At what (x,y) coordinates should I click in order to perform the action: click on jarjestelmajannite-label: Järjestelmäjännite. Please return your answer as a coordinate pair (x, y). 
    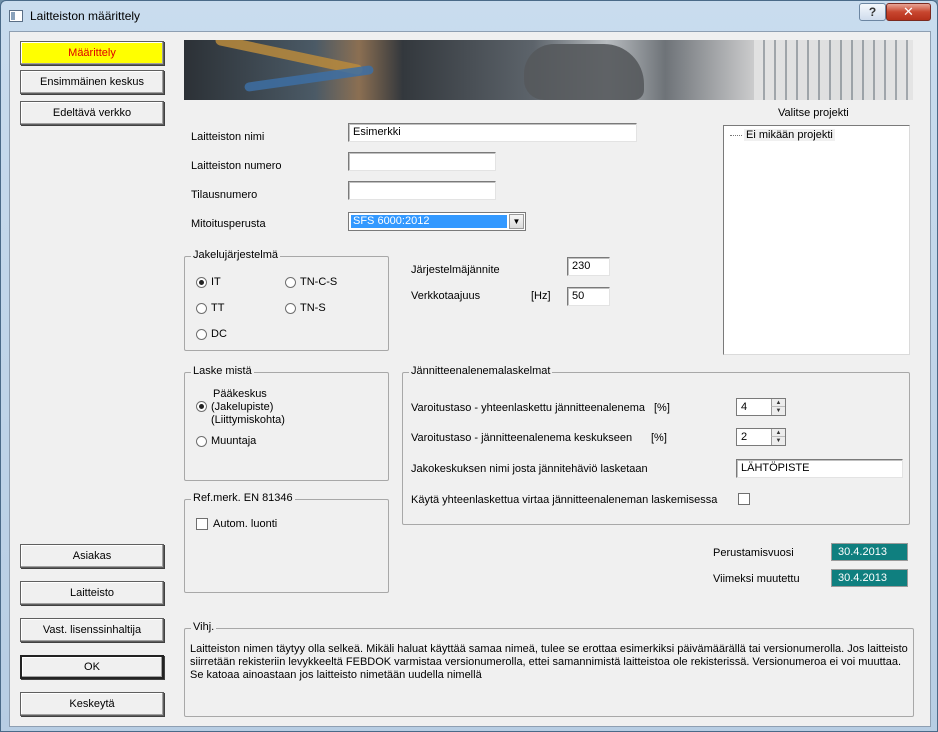
    Looking at the image, I should click on (455, 270).